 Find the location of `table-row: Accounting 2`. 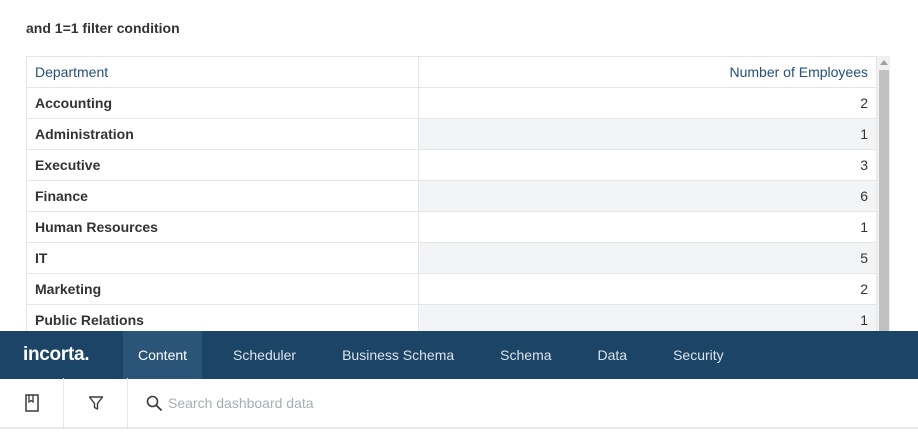

table-row: Accounting 2 is located at coordinates (451, 103).